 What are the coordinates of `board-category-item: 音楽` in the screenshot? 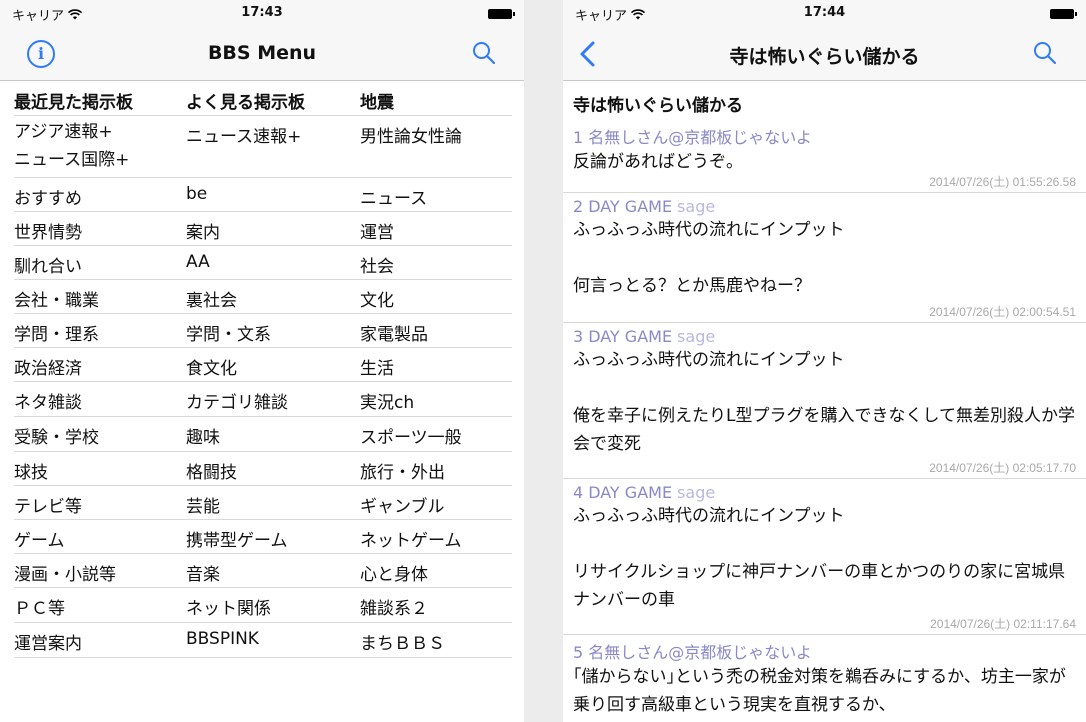 It's located at (273, 572).